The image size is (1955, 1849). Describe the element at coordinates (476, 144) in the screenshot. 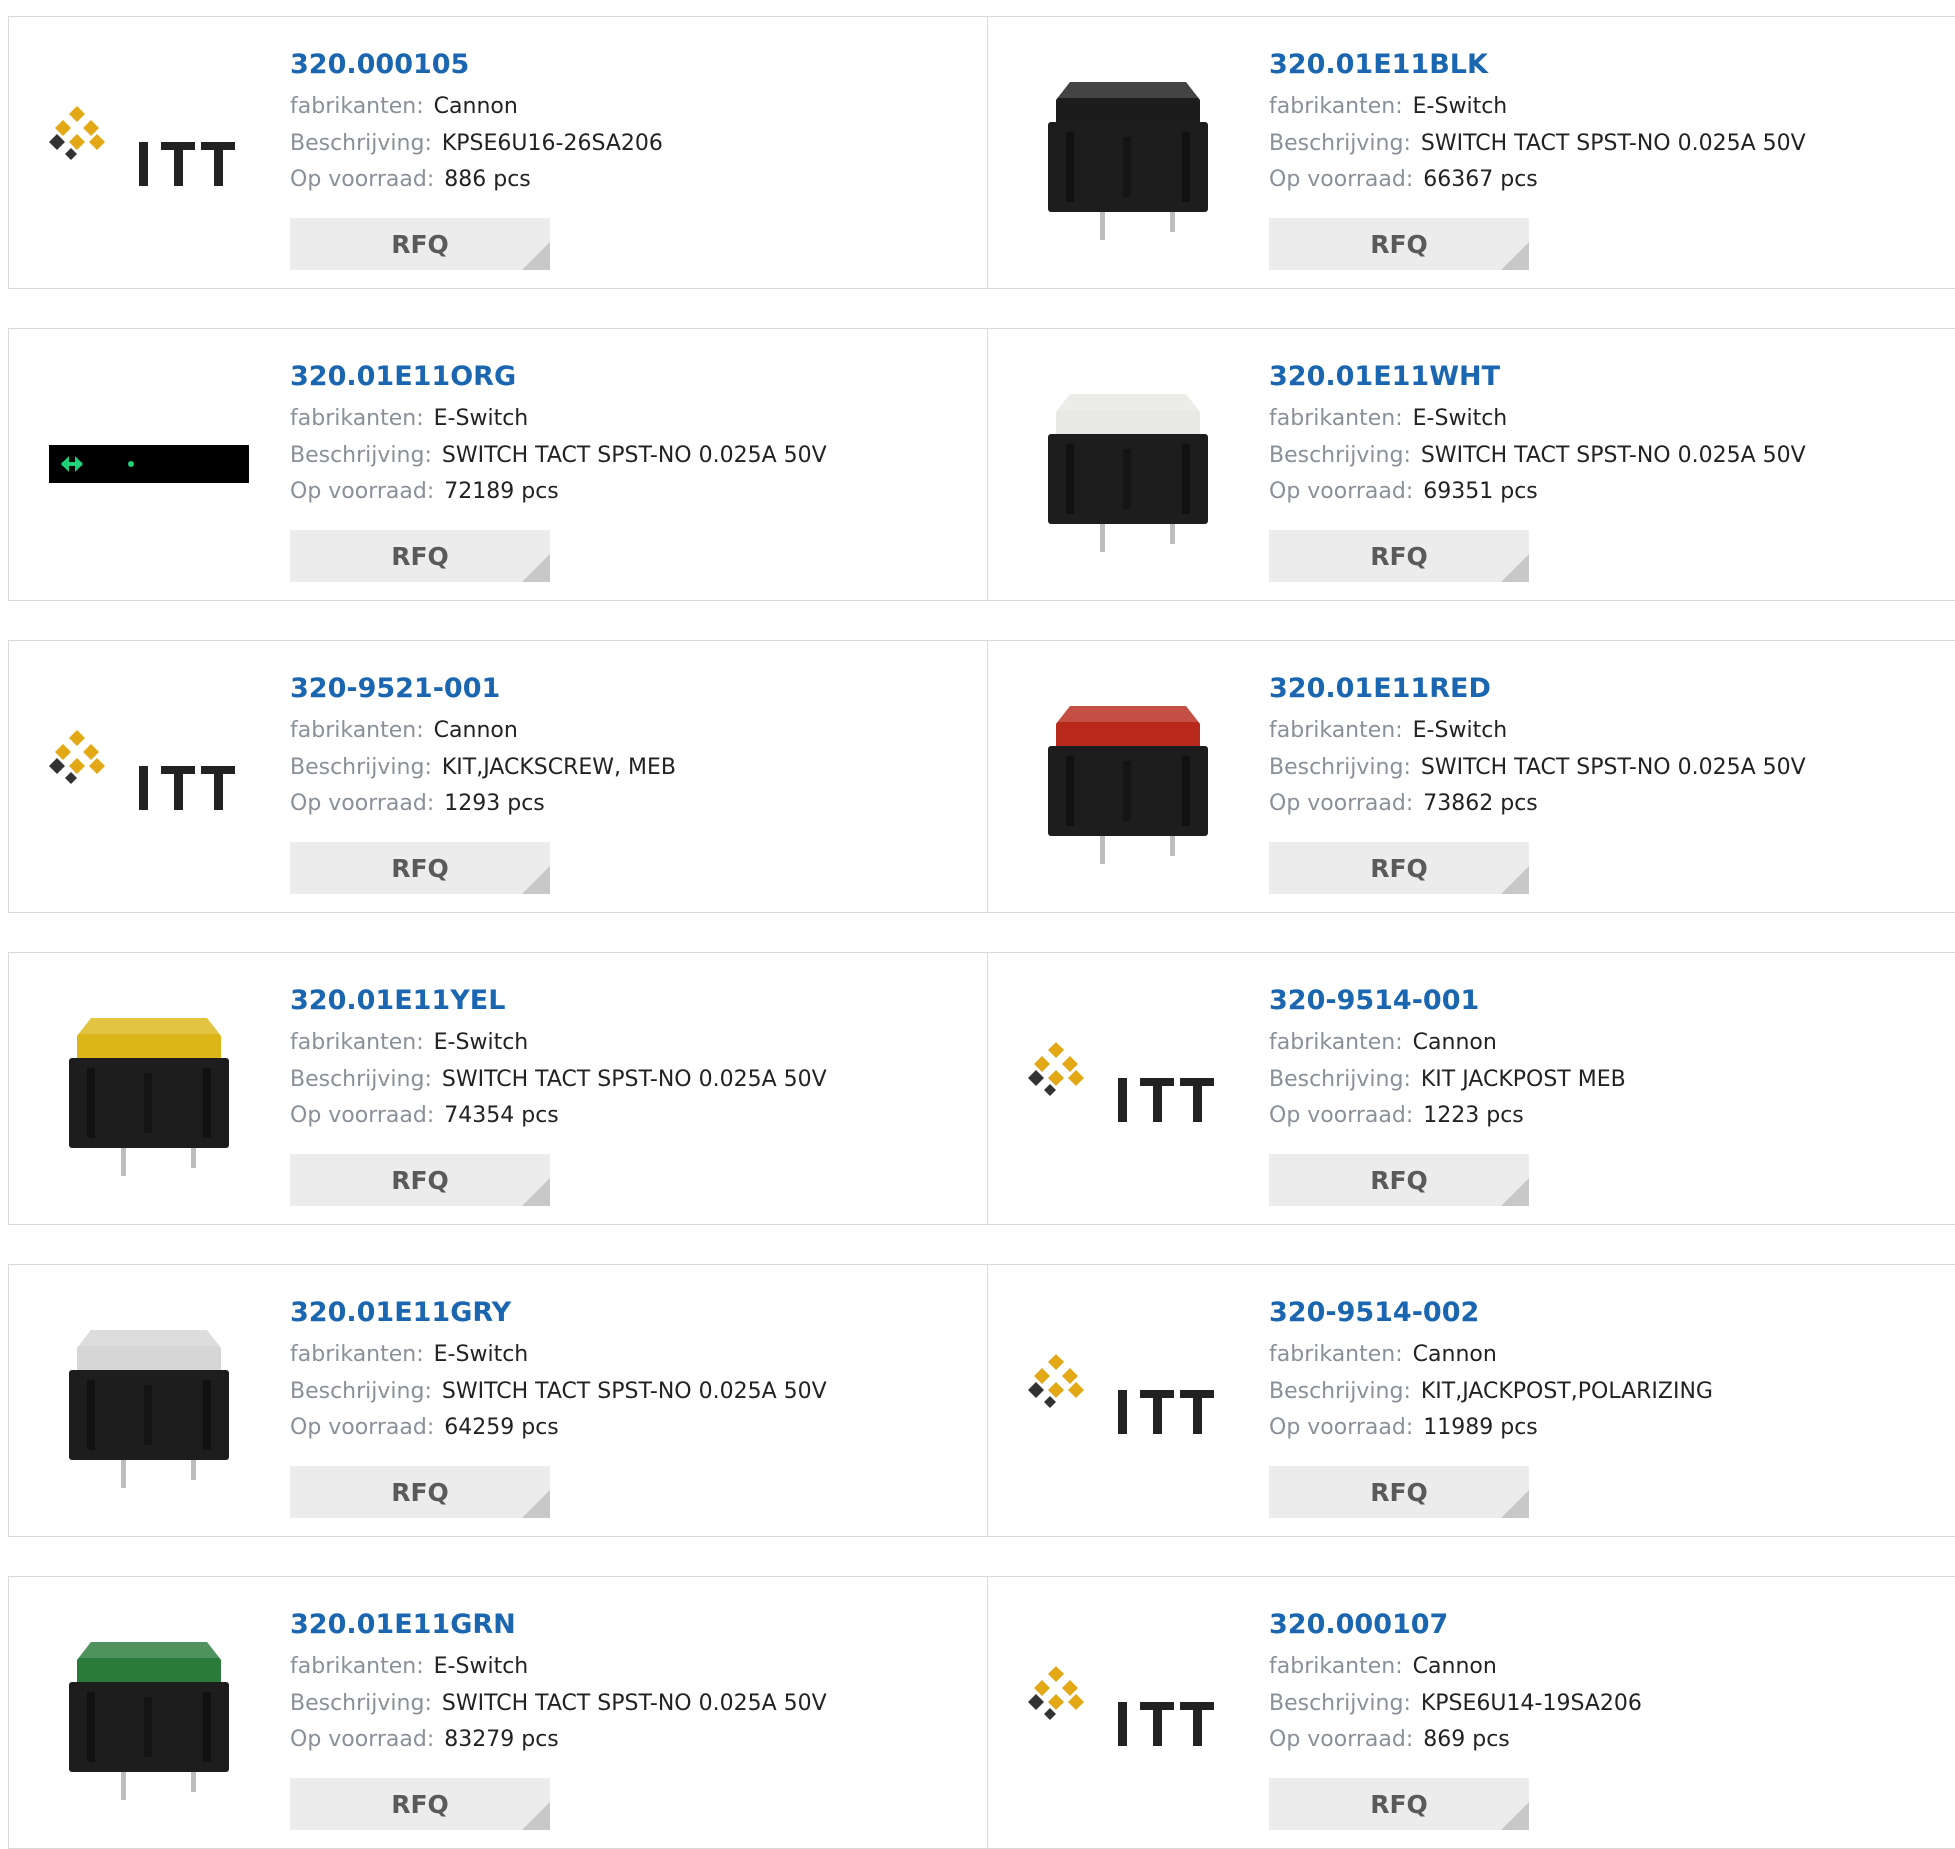

I see `description-row: Beschrijving: KPSE6U16-26SA206` at that location.